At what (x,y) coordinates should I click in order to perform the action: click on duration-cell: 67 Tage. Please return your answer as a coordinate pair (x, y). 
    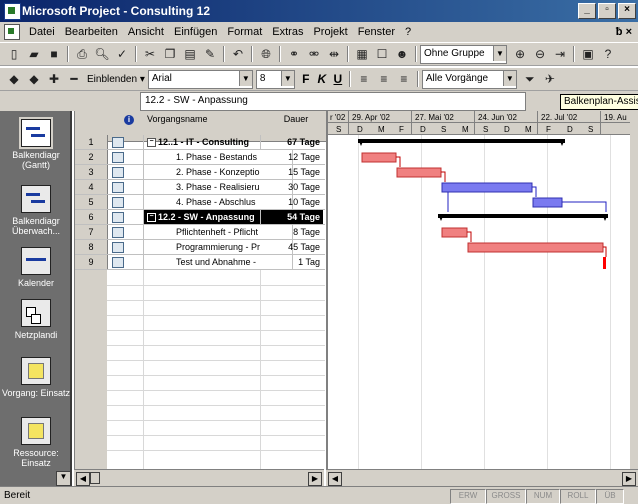
    Looking at the image, I should click on (292, 142).